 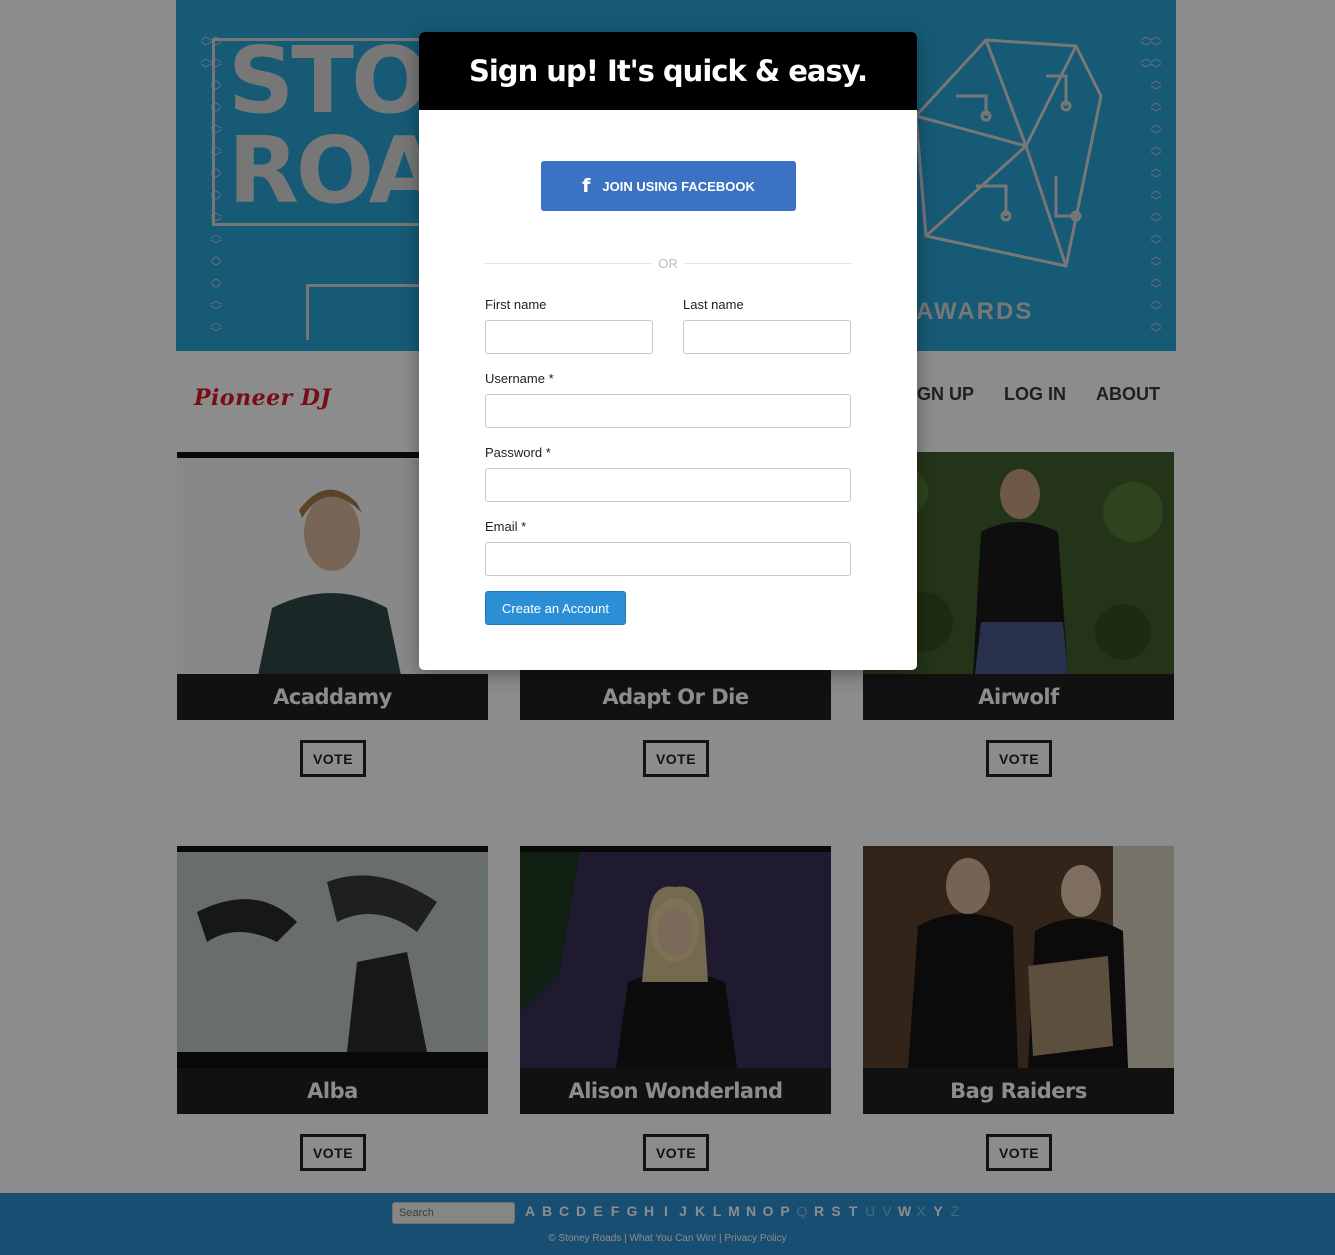 What do you see at coordinates (678, 186) in the screenshot?
I see `facebook-join-label: JOIN USING FACEBOOK` at bounding box center [678, 186].